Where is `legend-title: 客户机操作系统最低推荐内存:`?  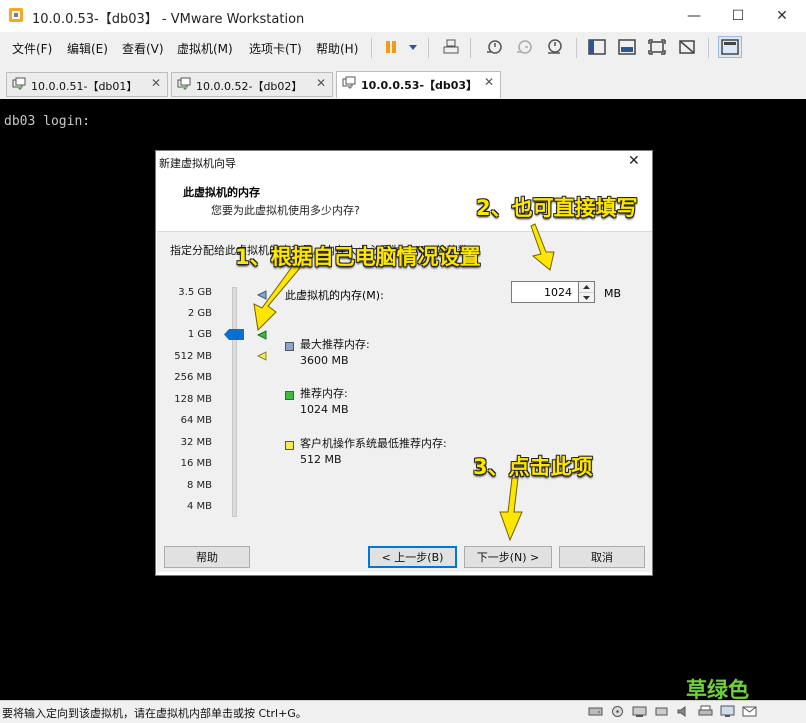
legend-title: 客户机操作系统最低推荐内存: is located at coordinates (373, 443).